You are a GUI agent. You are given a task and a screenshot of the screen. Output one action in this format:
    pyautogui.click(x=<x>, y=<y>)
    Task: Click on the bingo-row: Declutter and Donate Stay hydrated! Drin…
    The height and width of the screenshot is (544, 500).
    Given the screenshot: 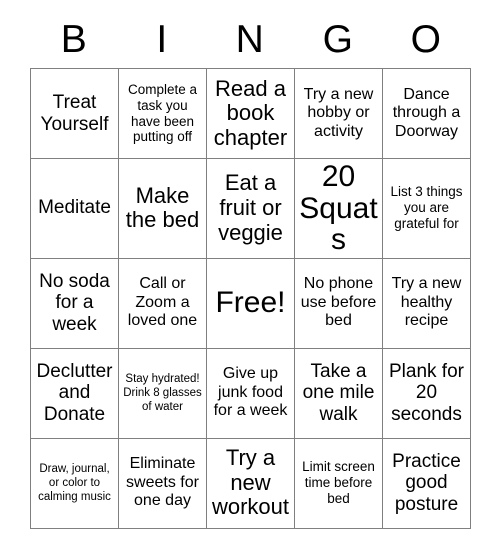 What is the action you would take?
    pyautogui.click(x=250, y=393)
    